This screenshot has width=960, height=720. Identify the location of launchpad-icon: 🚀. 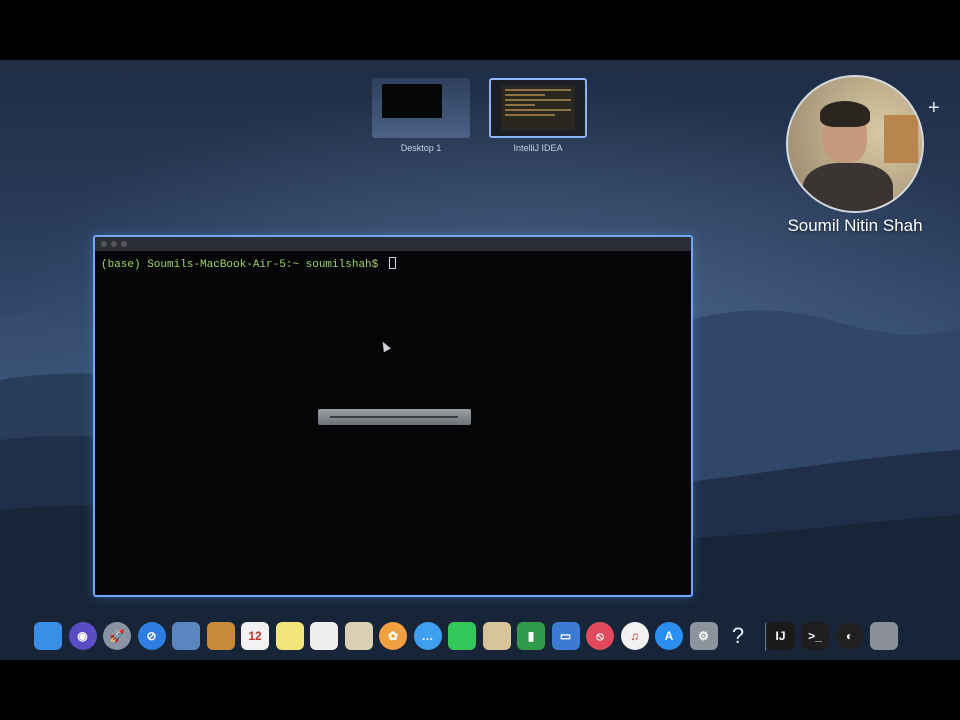
(117, 636).